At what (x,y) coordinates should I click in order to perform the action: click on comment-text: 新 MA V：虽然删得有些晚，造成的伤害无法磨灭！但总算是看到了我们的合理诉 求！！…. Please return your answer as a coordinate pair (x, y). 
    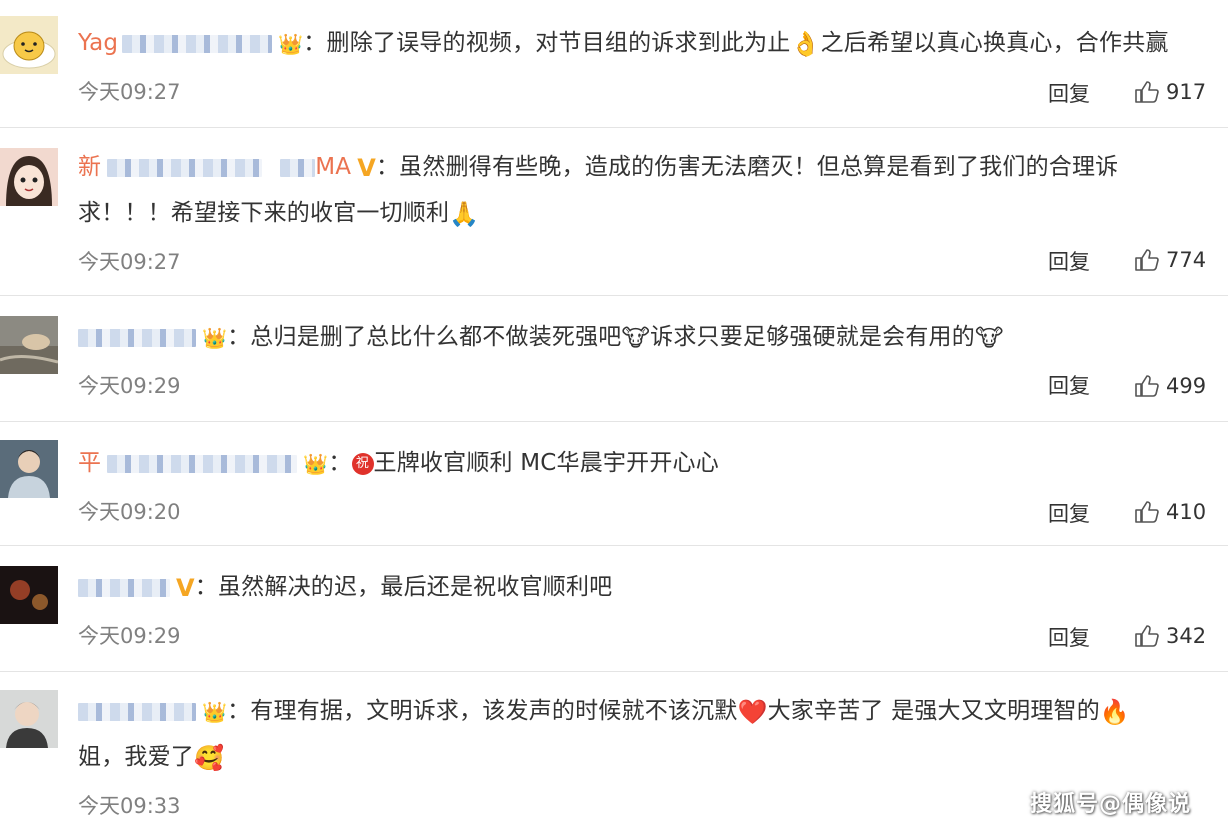
    Looking at the image, I should click on (638, 190).